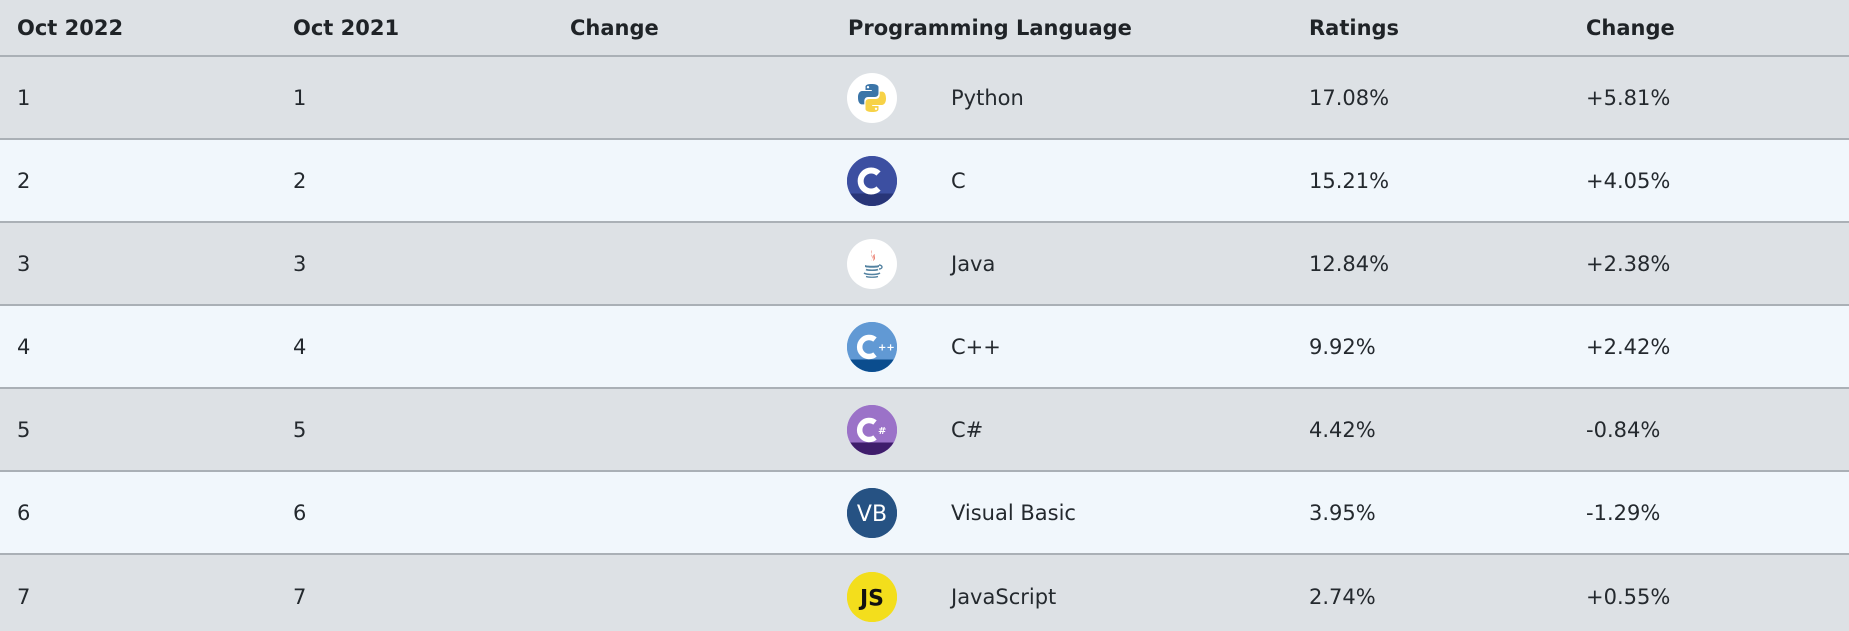 This screenshot has height=631, width=1849. Describe the element at coordinates (1342, 346) in the screenshot. I see `rating-value: 9.92%` at that location.